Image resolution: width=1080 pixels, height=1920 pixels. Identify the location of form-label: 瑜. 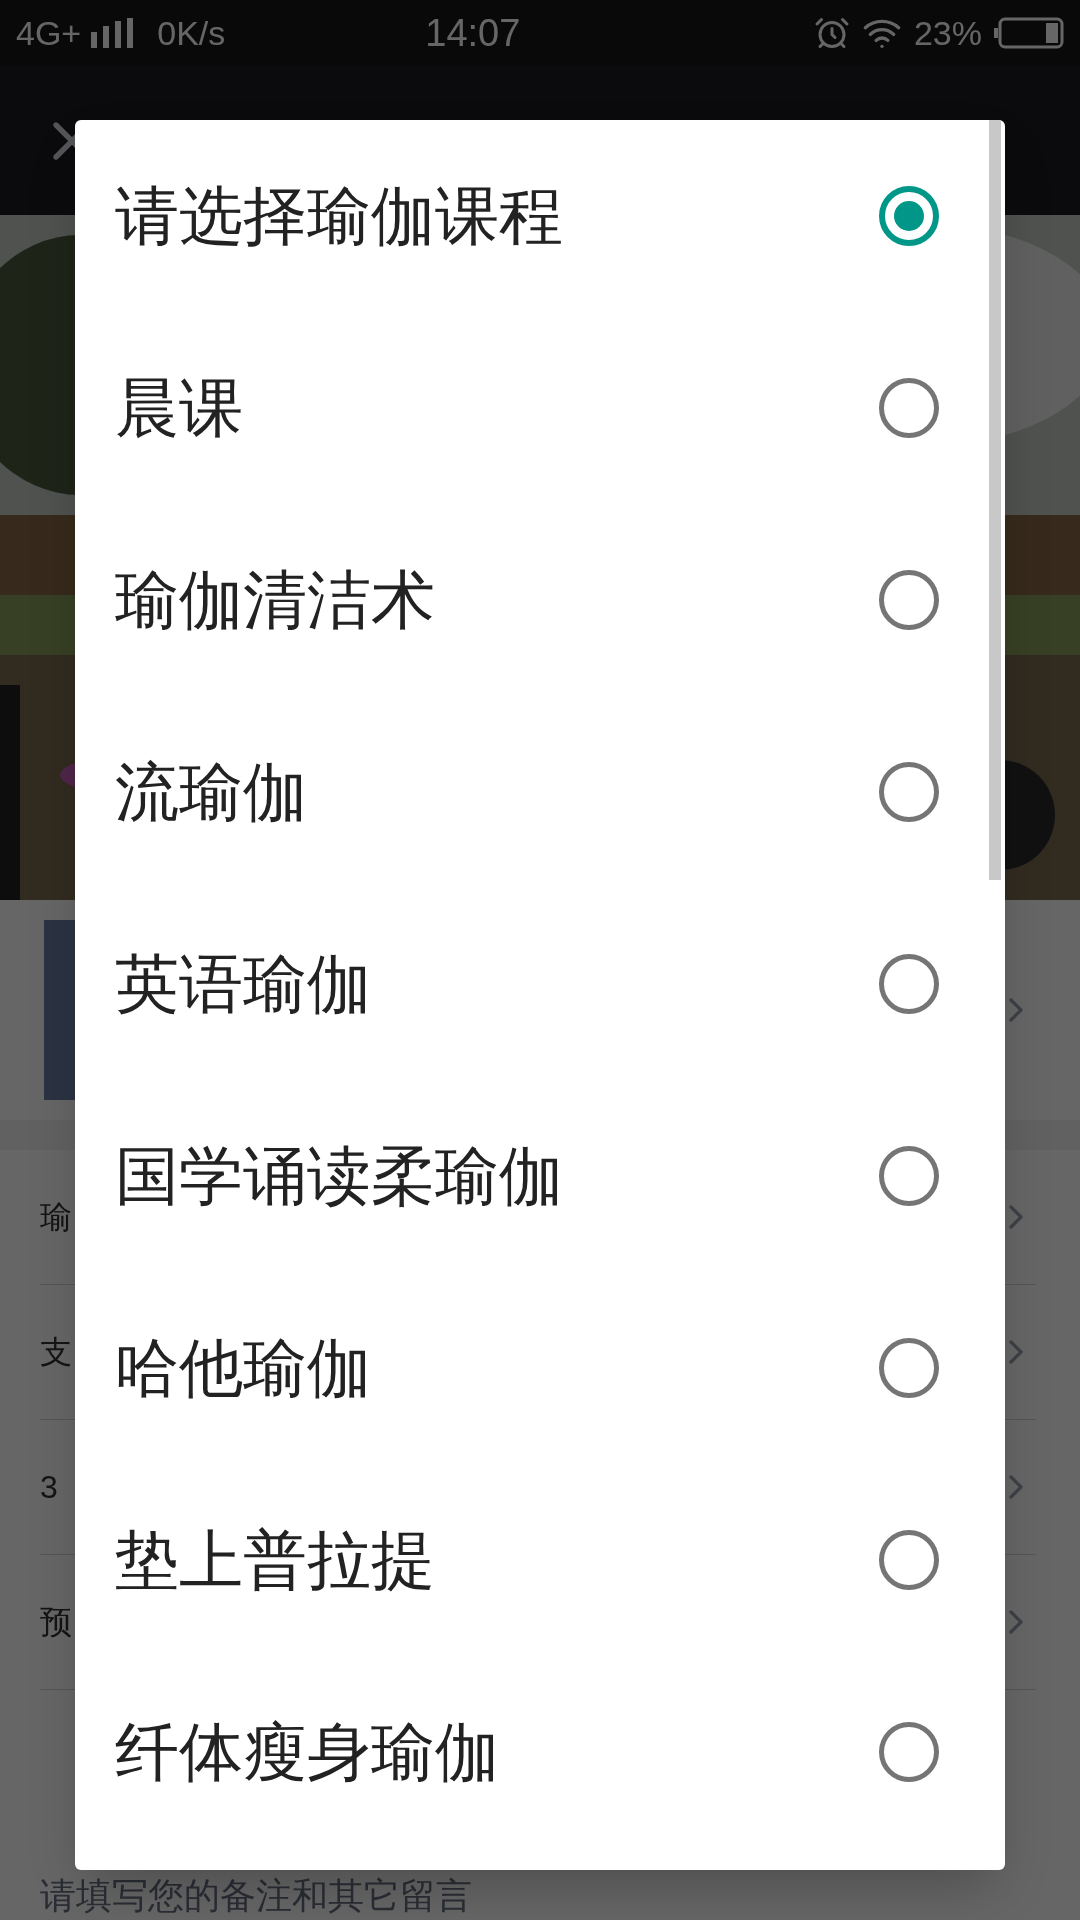
(56, 1217).